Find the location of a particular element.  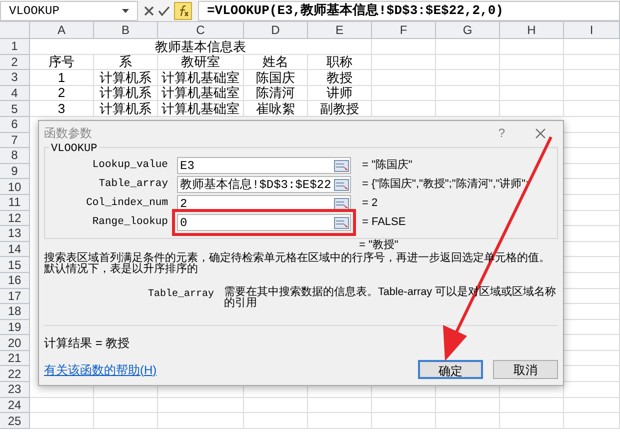

row-header: 3 is located at coordinates (15, 78).